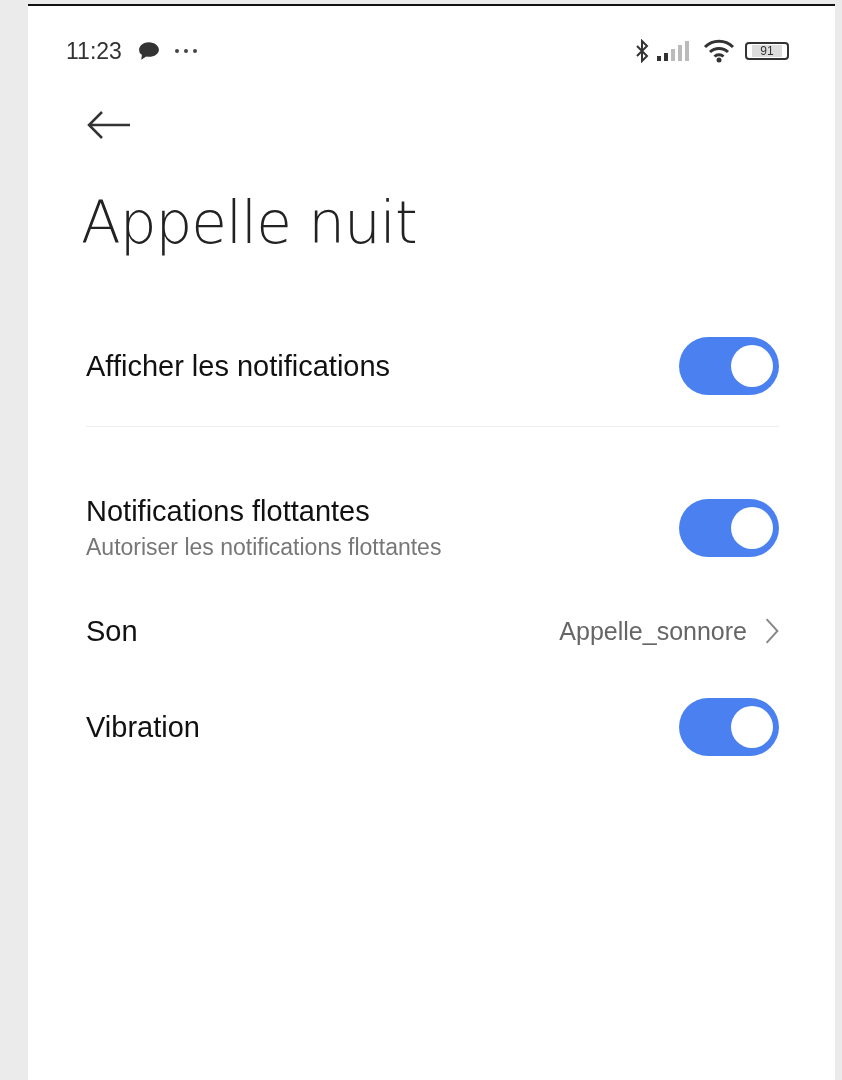  What do you see at coordinates (143, 727) in the screenshot?
I see `setting-label: Vibration` at bounding box center [143, 727].